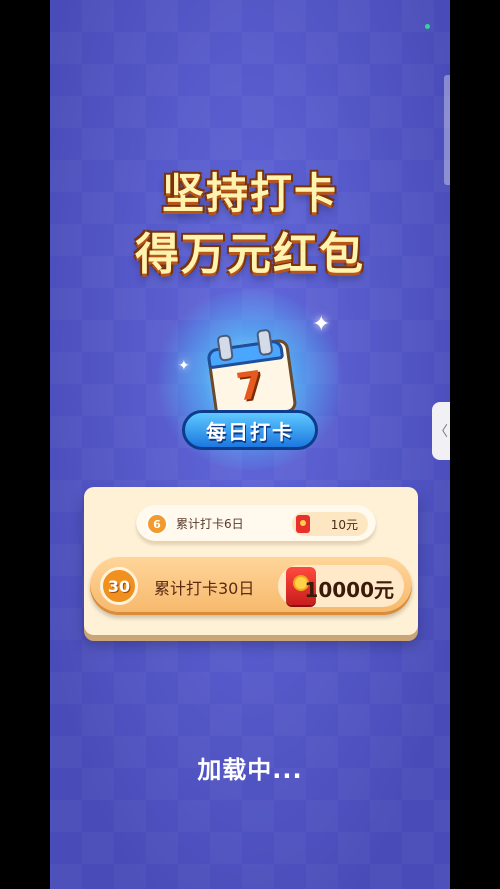 This screenshot has height=889, width=500. Describe the element at coordinates (119, 586) in the screenshot. I see `day-count-badge: 30` at that location.